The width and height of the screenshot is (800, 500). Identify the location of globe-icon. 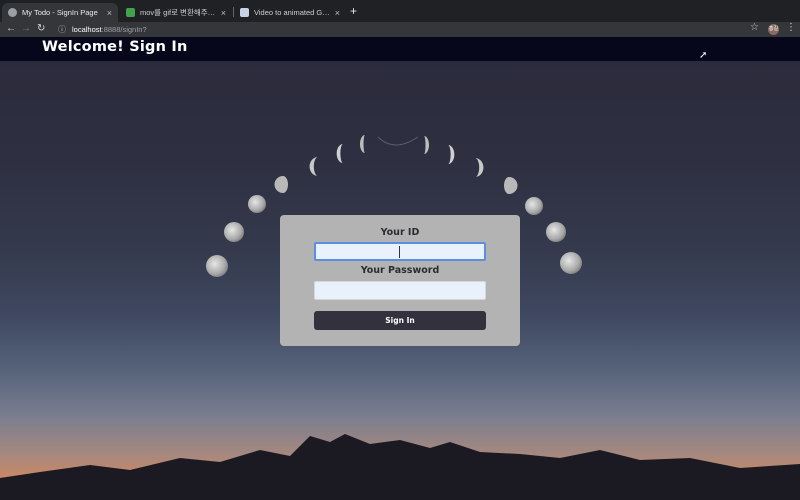
(12, 12).